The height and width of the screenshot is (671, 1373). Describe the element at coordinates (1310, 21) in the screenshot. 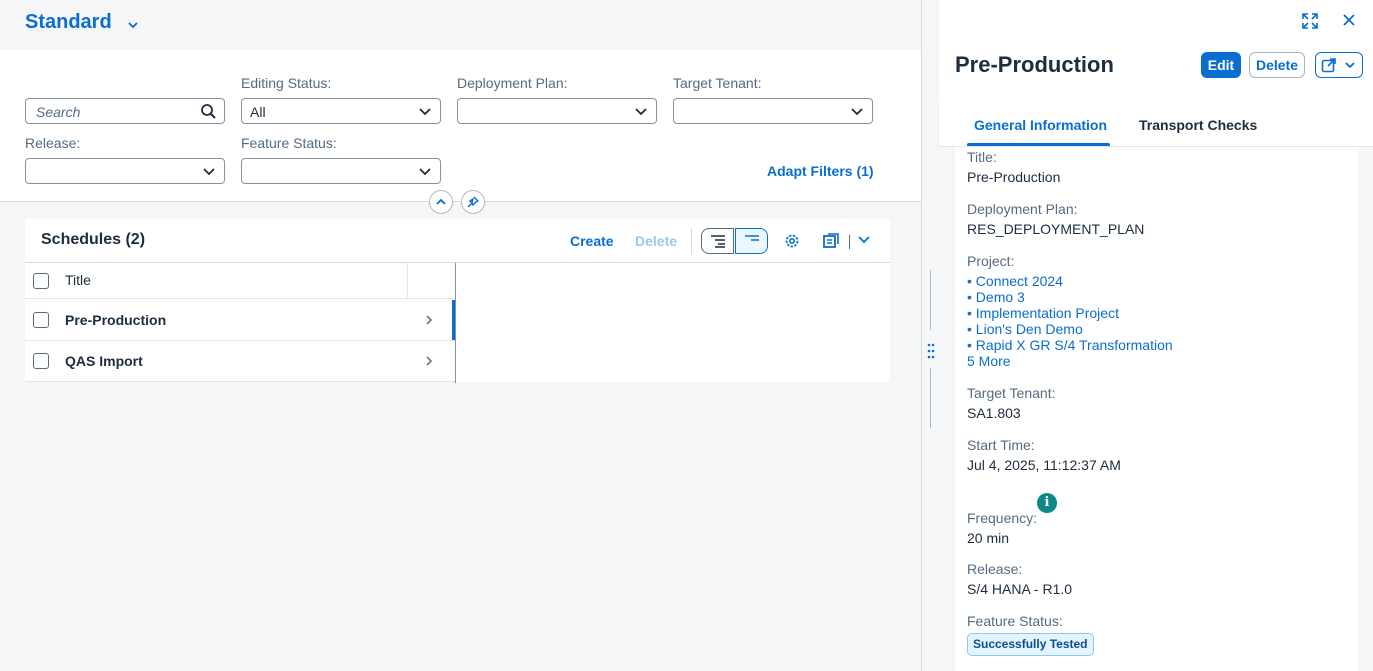

I see `fullscreen-icon` at that location.